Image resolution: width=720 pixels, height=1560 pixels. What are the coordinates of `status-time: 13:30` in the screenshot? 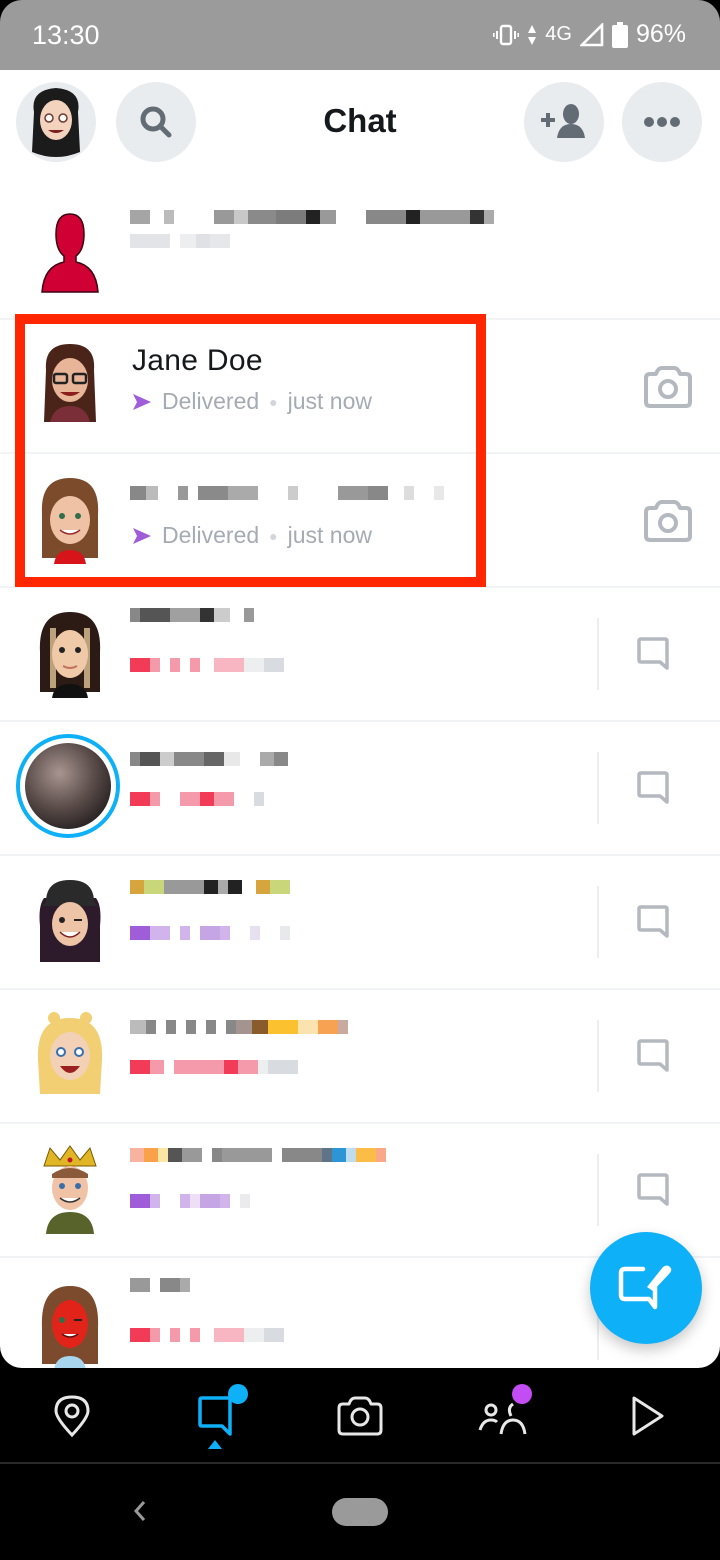 It's located at (66, 35).